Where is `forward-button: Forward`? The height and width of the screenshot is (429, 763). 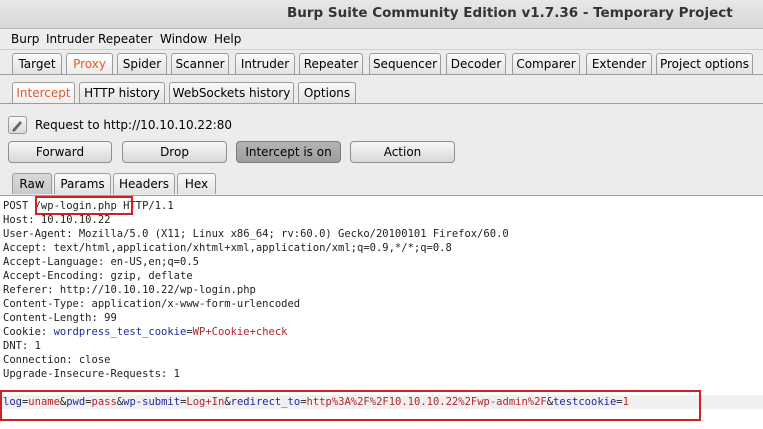 forward-button: Forward is located at coordinates (60, 152).